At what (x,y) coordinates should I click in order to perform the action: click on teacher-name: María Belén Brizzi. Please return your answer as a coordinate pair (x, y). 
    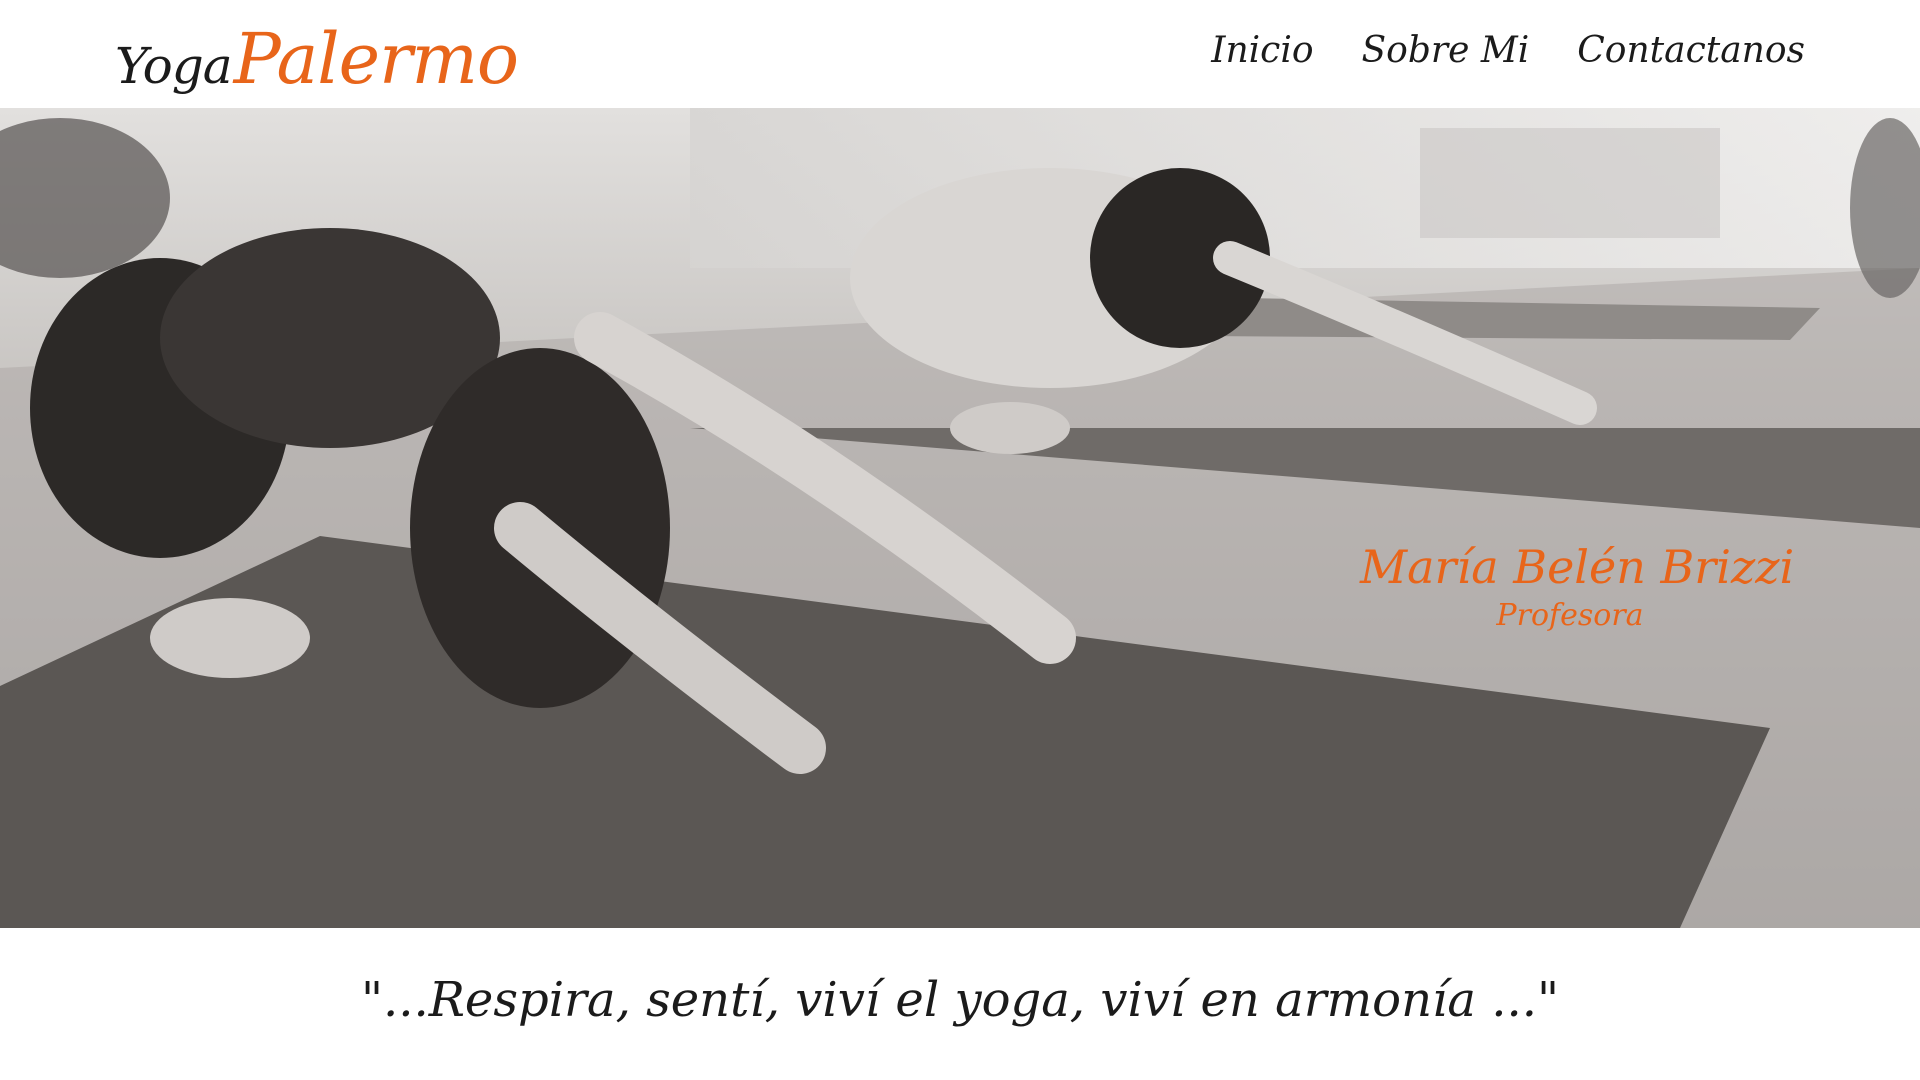
    Looking at the image, I should click on (1577, 567).